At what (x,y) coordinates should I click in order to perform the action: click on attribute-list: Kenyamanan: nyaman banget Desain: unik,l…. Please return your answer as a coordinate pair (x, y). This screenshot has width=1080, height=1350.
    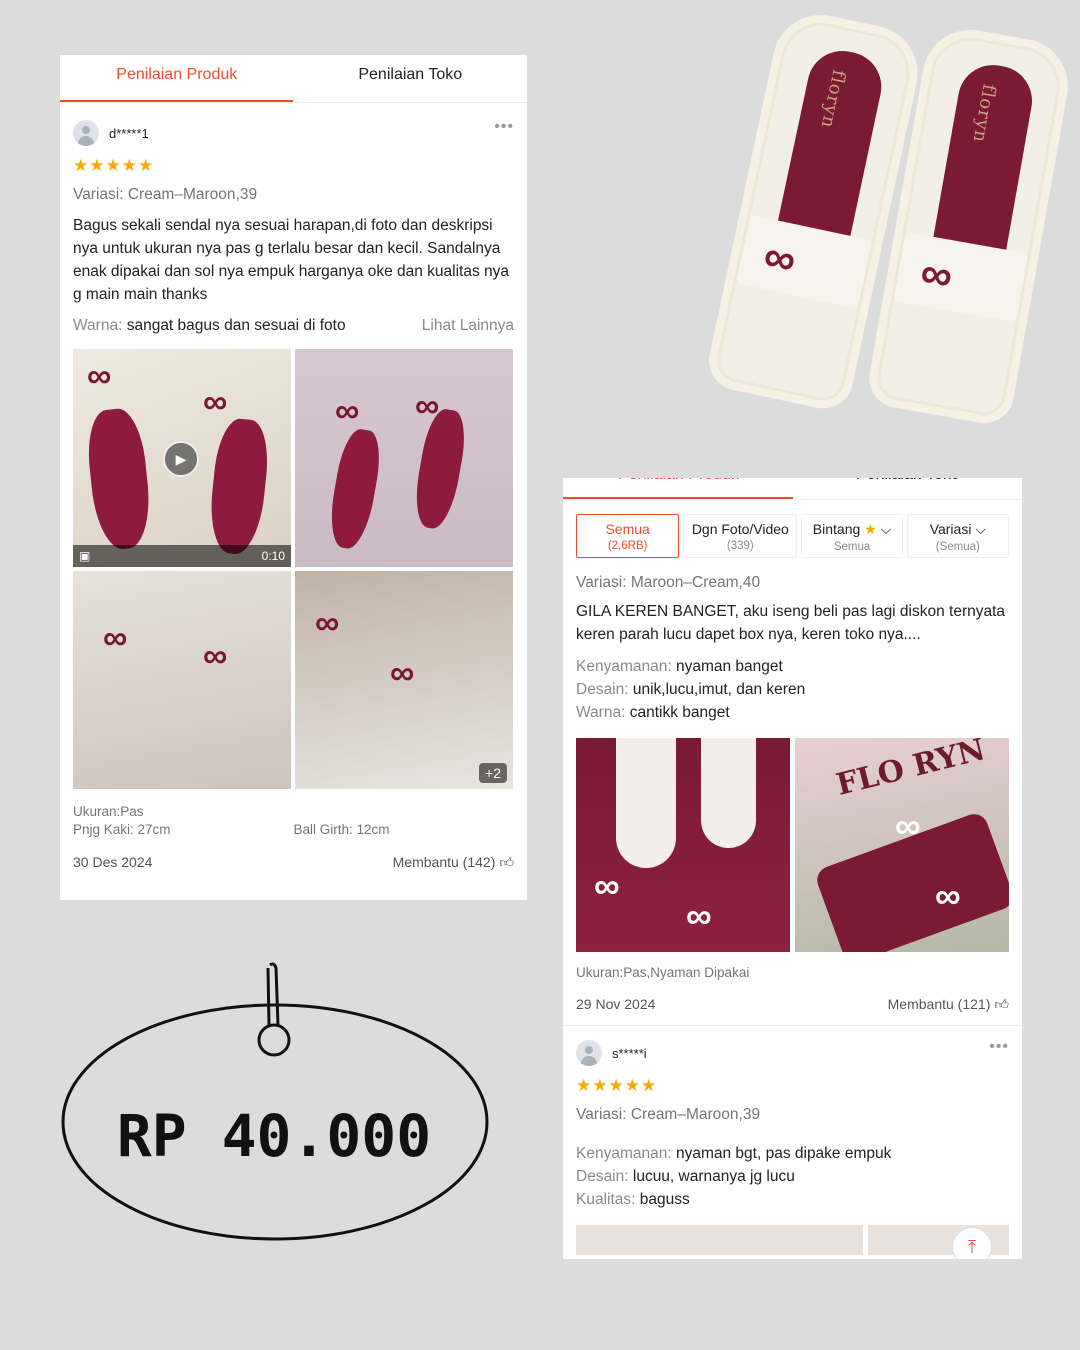
    Looking at the image, I should click on (792, 689).